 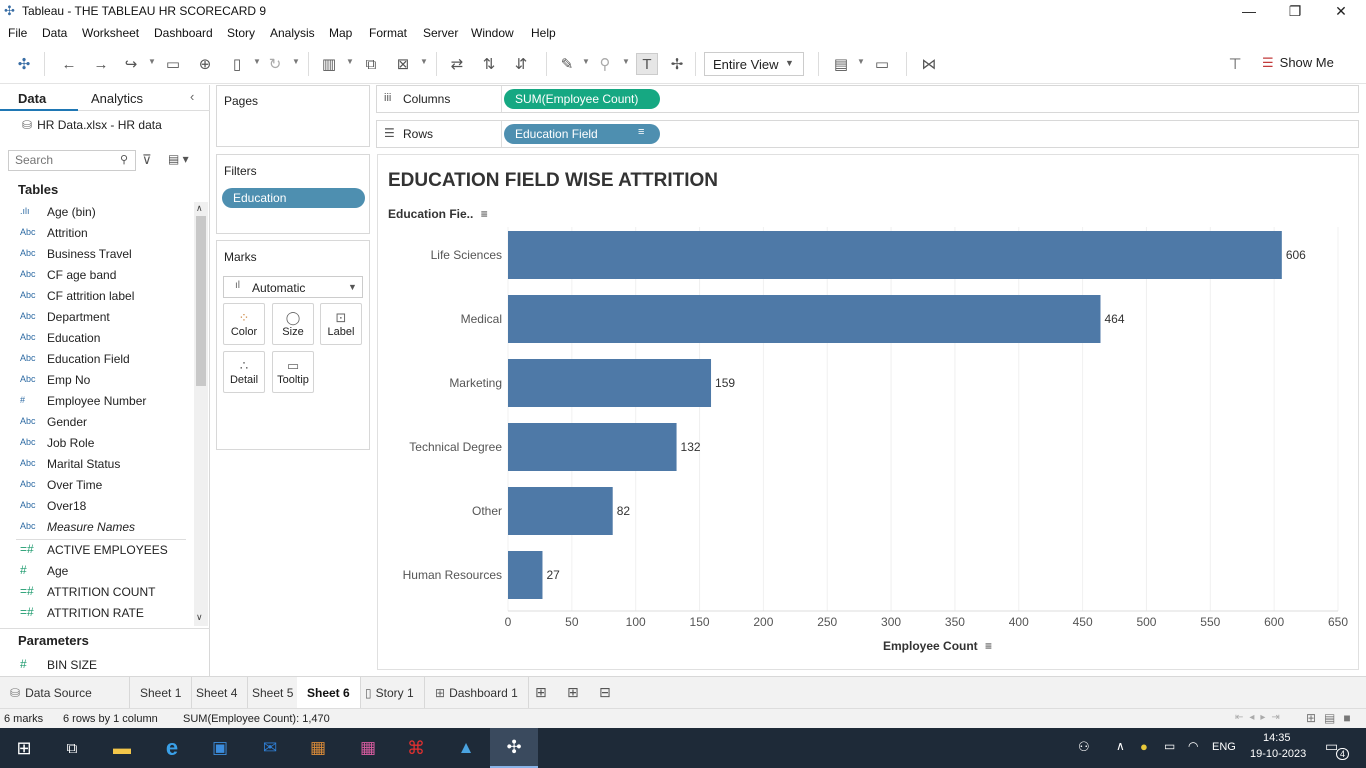 I want to click on filter-icon: ⊽, so click(x=147, y=160).